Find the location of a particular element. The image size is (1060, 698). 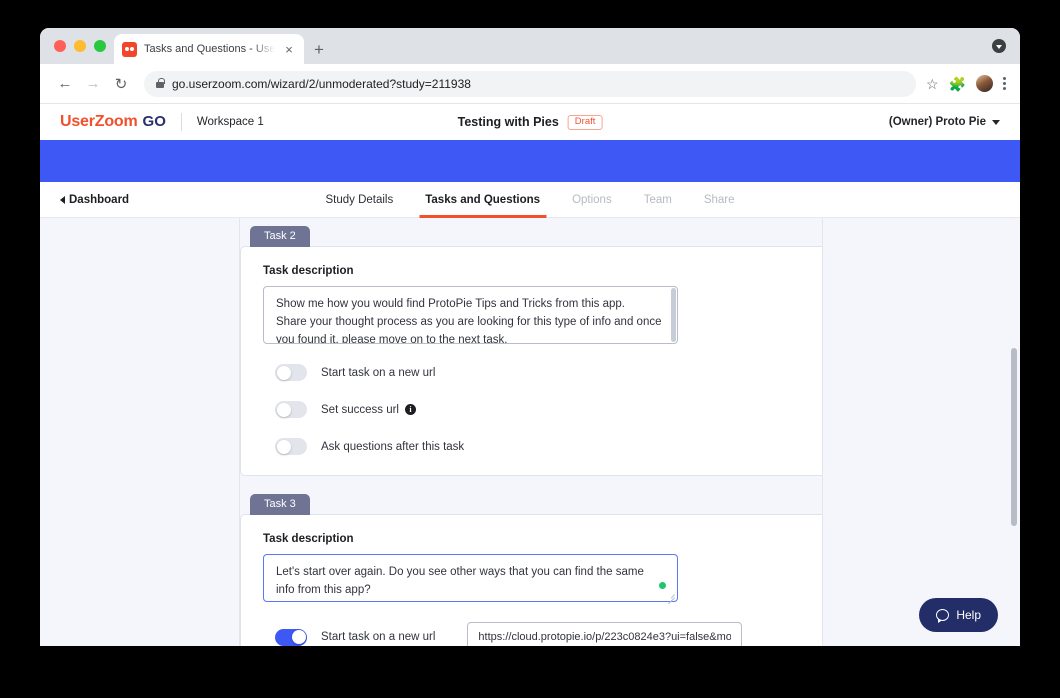

task-url-input is located at coordinates (605, 634).